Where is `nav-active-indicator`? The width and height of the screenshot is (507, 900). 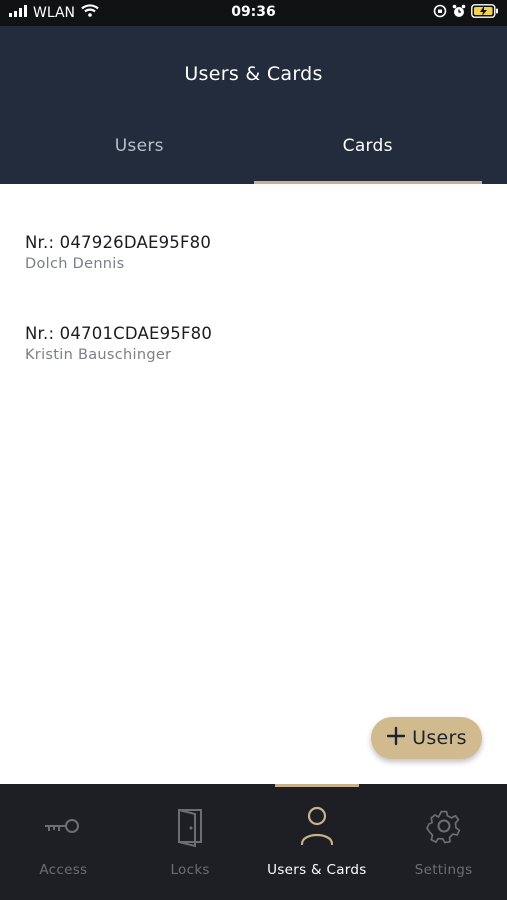 nav-active-indicator is located at coordinates (317, 785).